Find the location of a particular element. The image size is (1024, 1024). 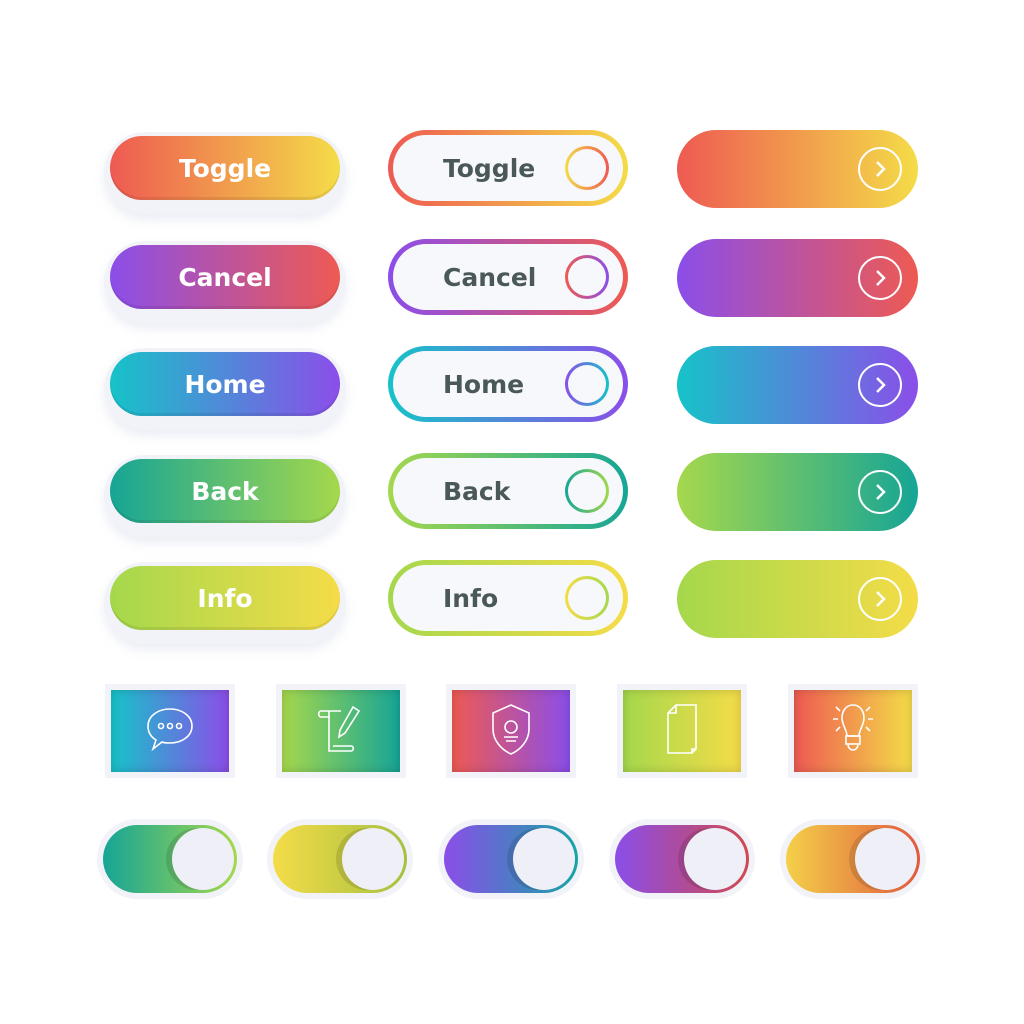

document-icon is located at coordinates (682, 731).